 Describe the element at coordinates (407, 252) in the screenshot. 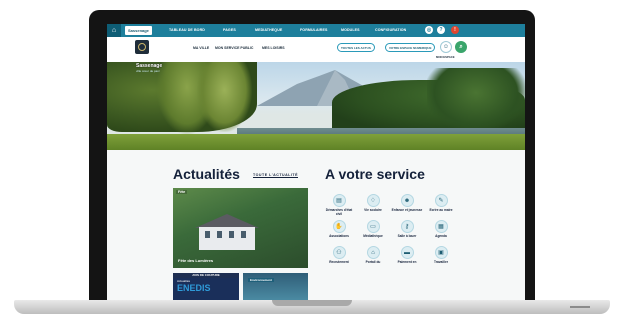

I see `card-icon: ▬` at that location.